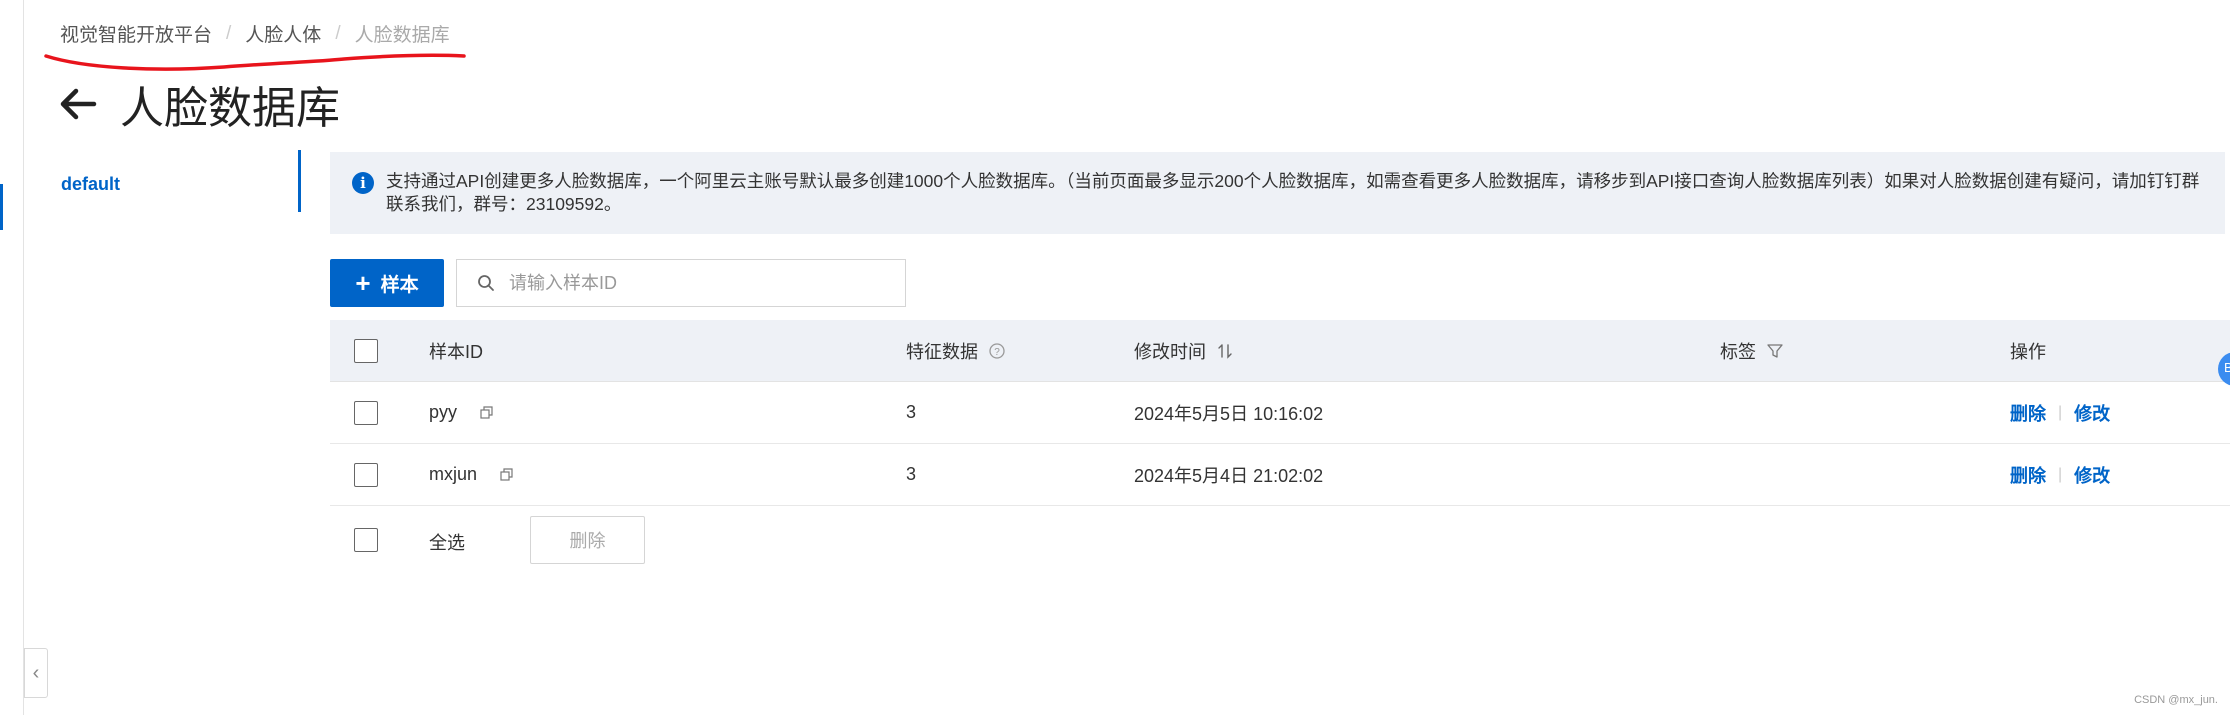  I want to click on add-sample-button: + 样本, so click(387, 283).